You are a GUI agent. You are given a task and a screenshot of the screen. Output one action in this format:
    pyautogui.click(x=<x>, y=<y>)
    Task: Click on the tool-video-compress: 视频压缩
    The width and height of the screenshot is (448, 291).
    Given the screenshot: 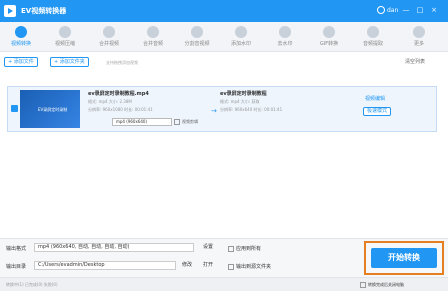 What is the action you would take?
    pyautogui.click(x=65, y=37)
    